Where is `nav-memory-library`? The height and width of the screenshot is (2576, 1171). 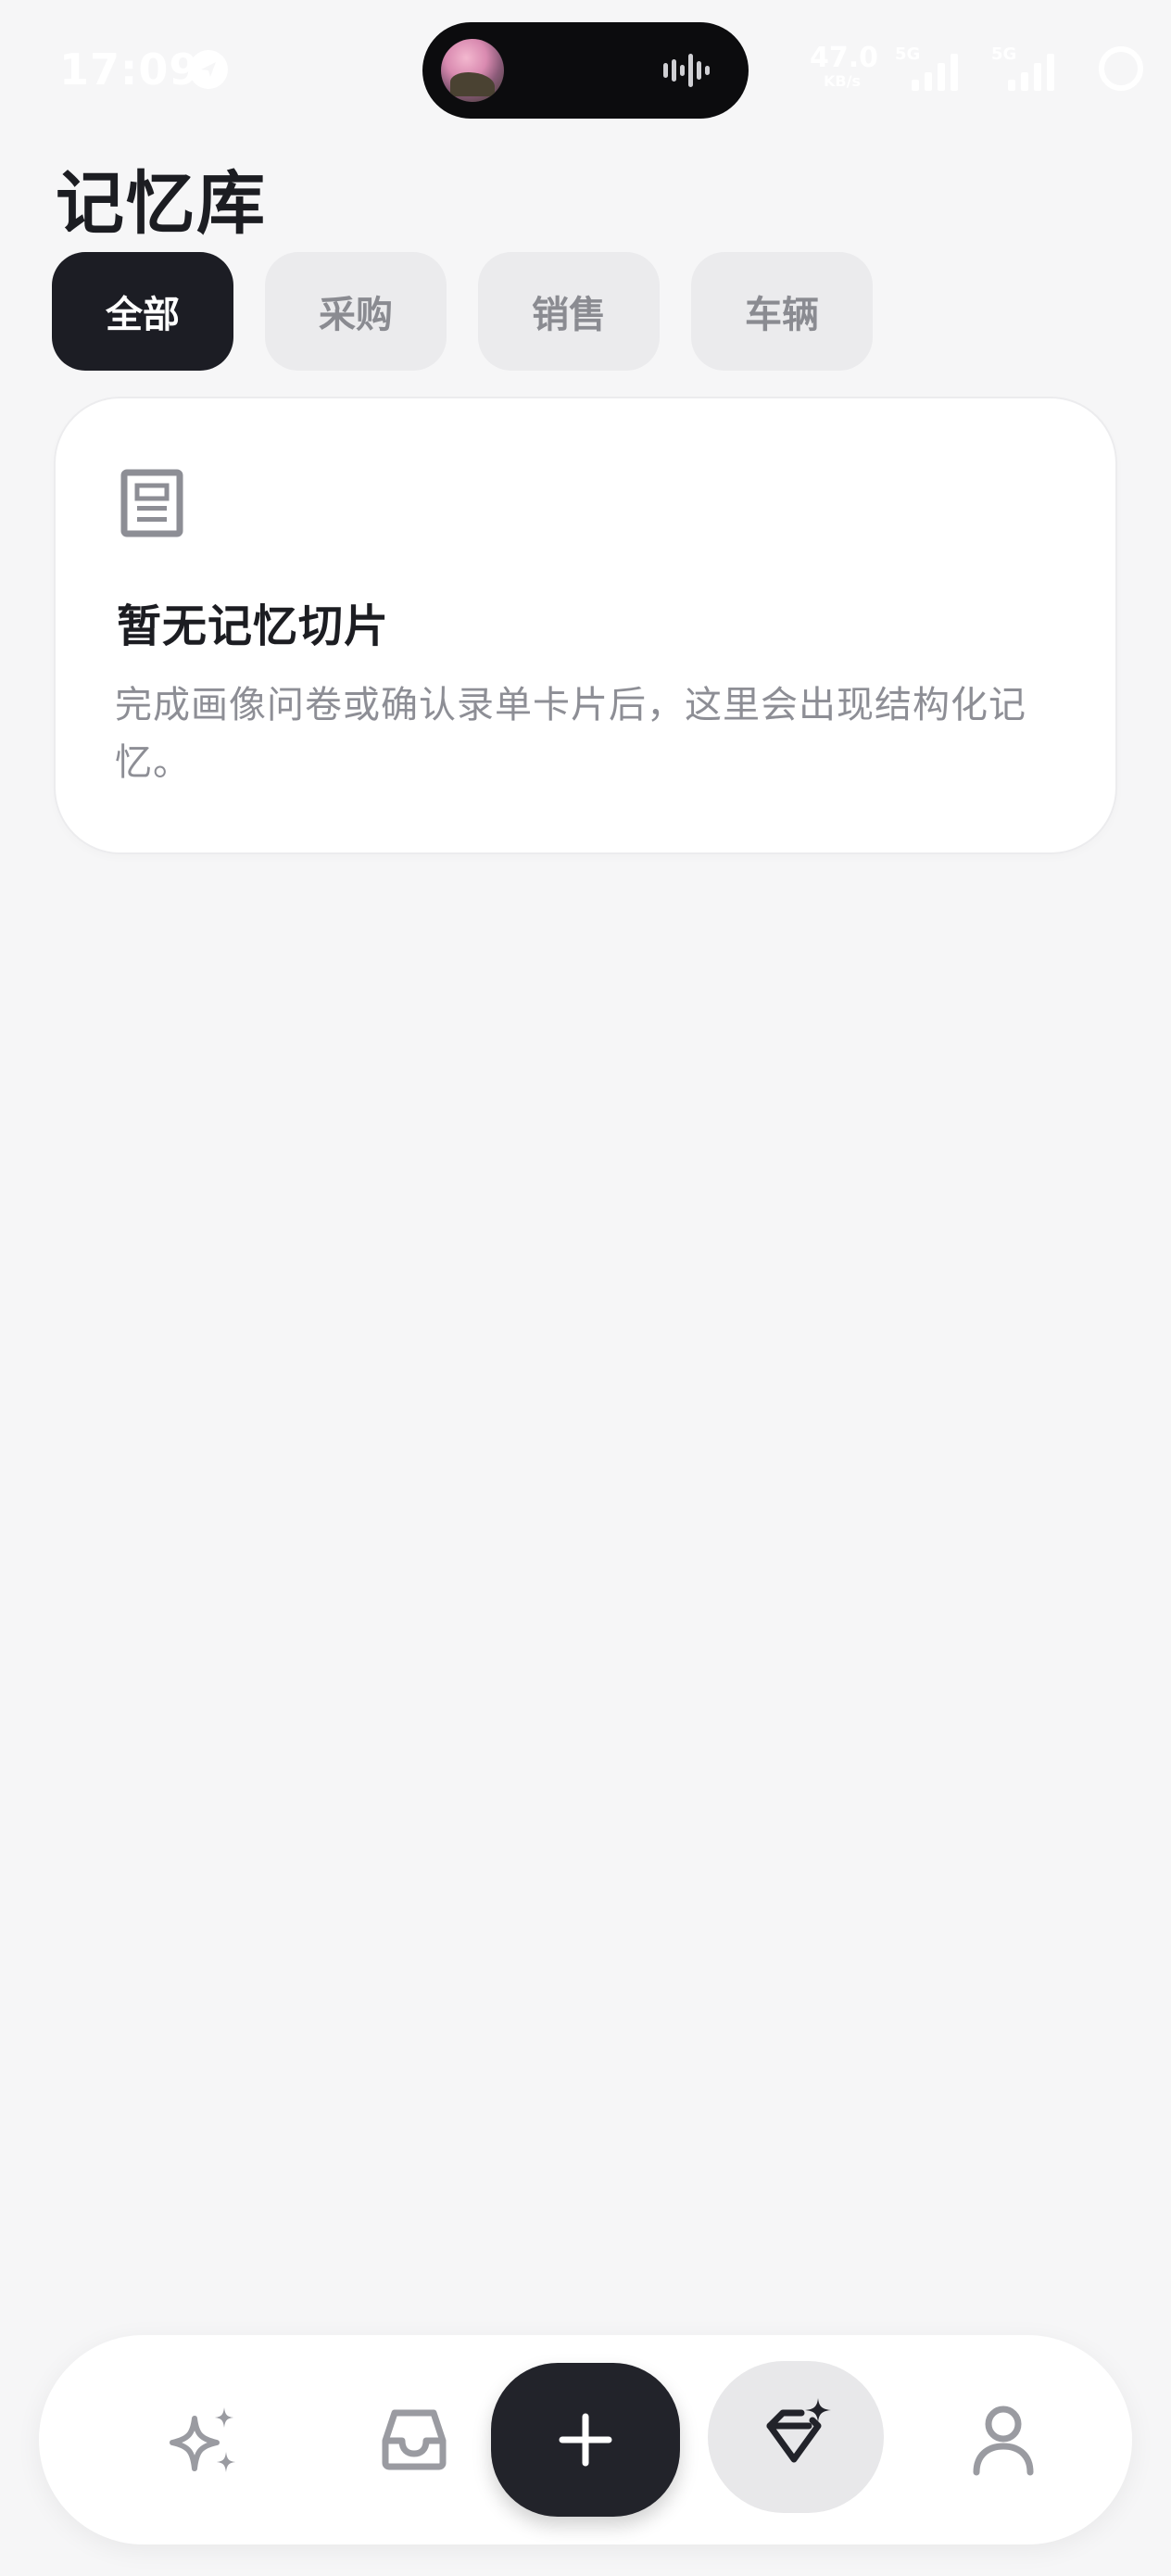
nav-memory-library is located at coordinates (796, 2437).